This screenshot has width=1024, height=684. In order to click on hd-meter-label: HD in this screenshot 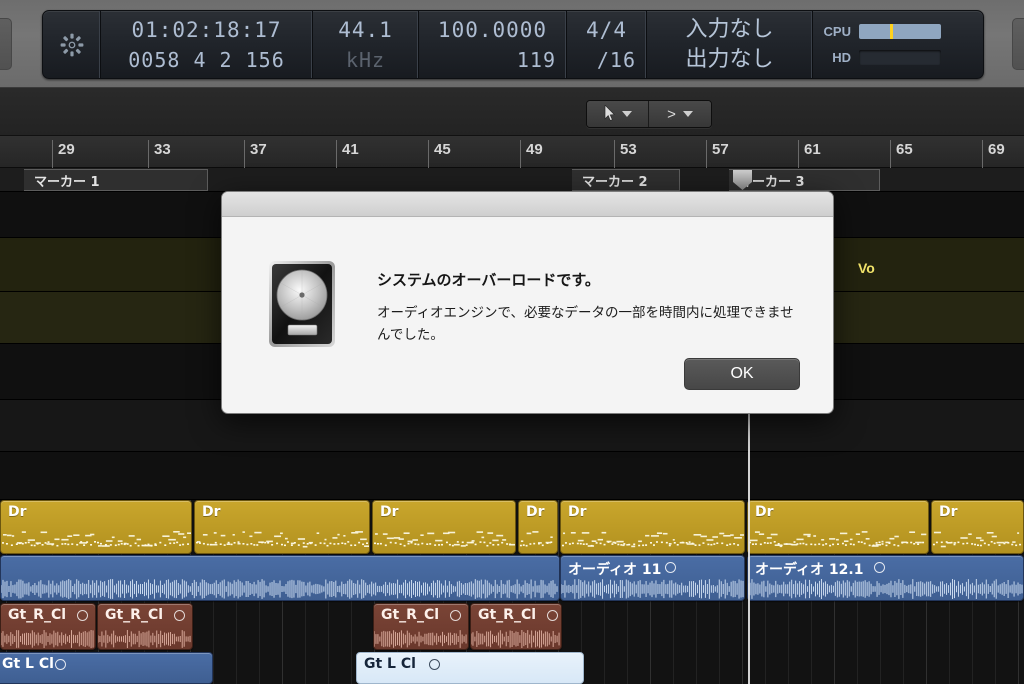, I will do `click(841, 57)`.